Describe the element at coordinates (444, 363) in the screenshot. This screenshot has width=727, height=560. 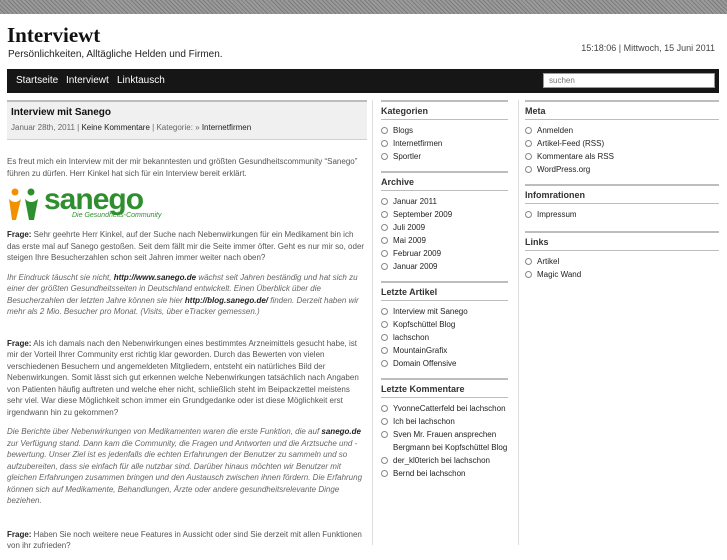
I see `list-item: Domain Offensive` at that location.